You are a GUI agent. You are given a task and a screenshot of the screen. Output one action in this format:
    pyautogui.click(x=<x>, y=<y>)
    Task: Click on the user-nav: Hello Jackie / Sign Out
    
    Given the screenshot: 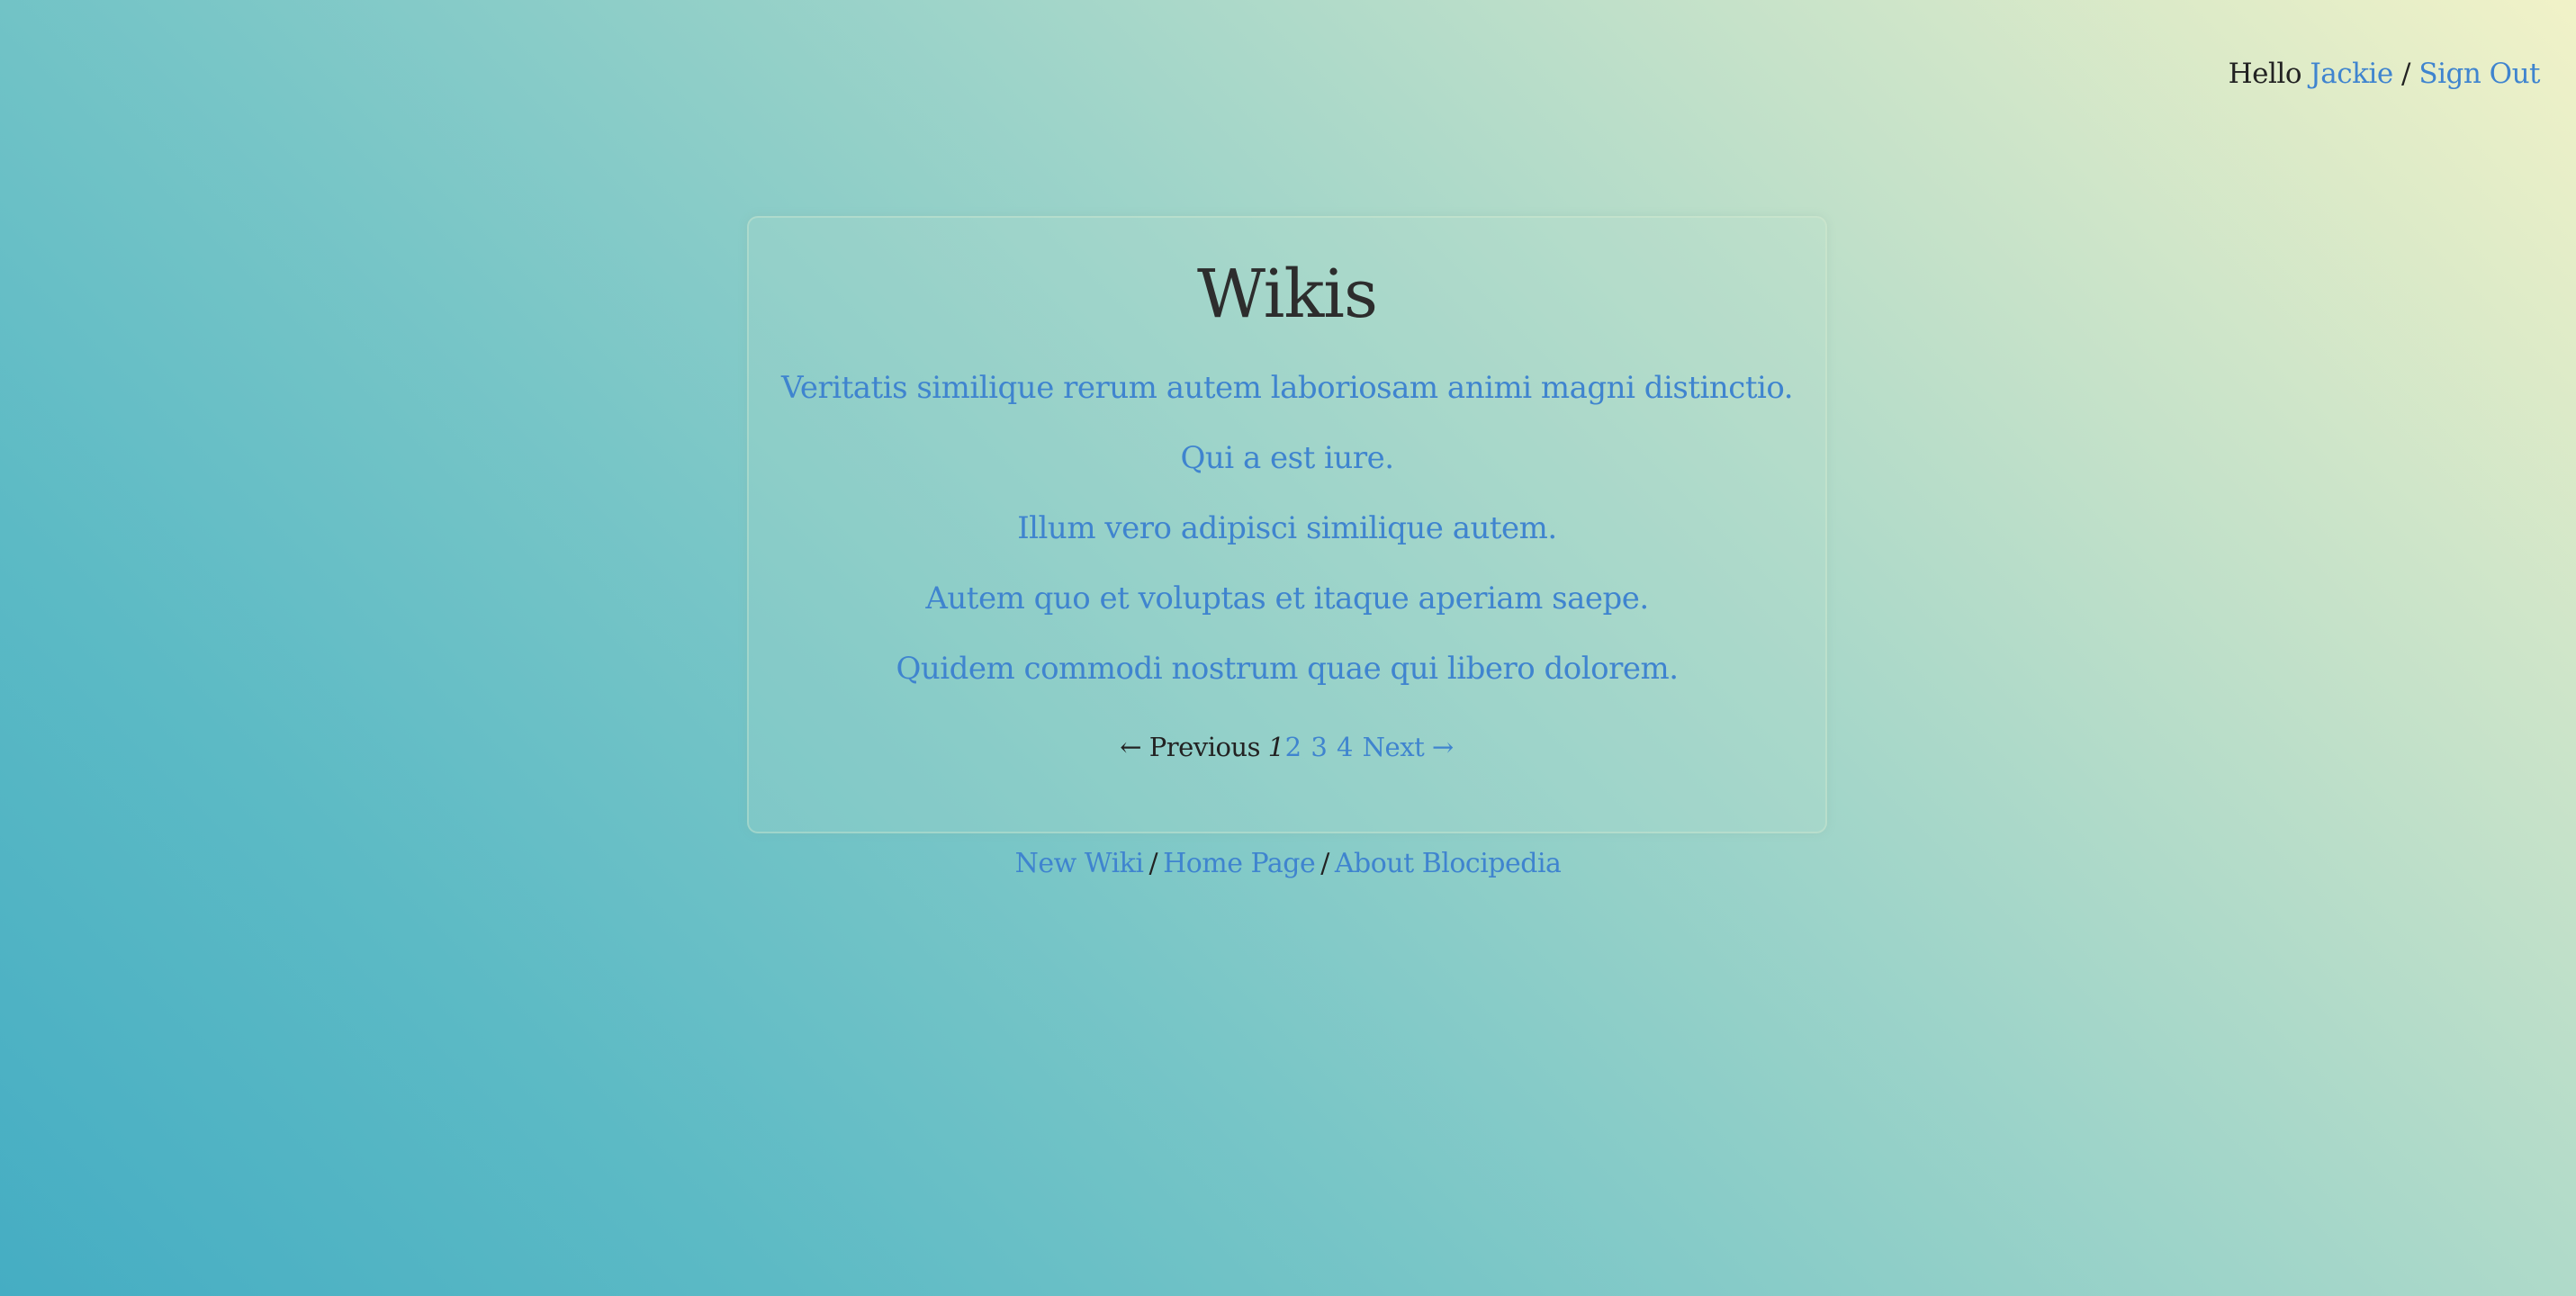 What is the action you would take?
    pyautogui.click(x=2384, y=74)
    